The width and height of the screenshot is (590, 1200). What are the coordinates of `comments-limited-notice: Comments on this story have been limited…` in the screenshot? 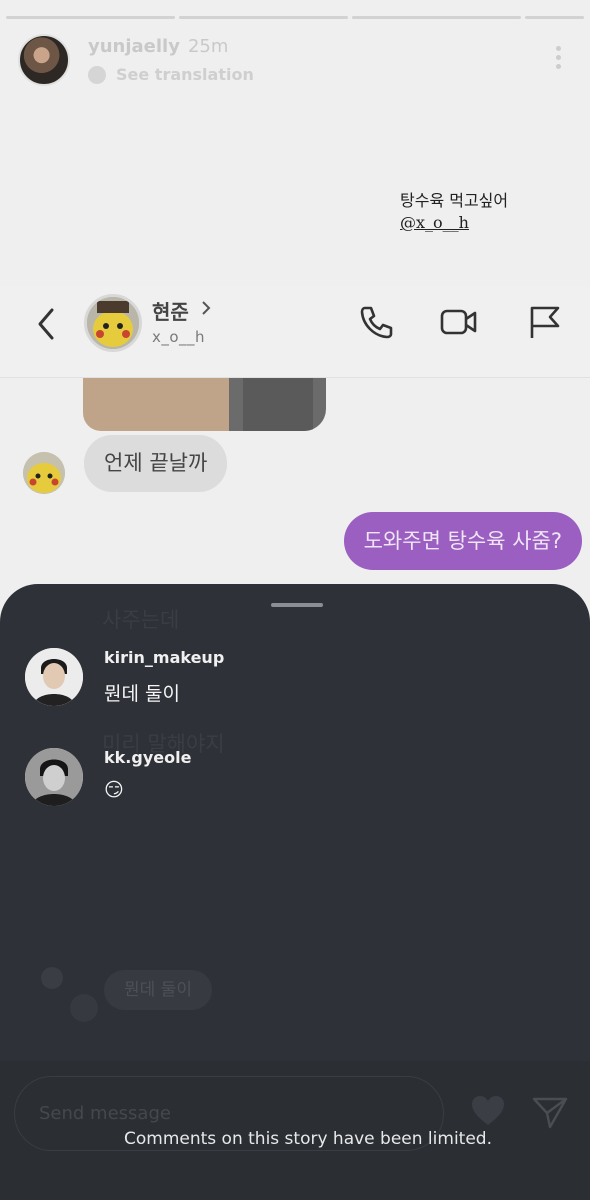 It's located at (308, 1139).